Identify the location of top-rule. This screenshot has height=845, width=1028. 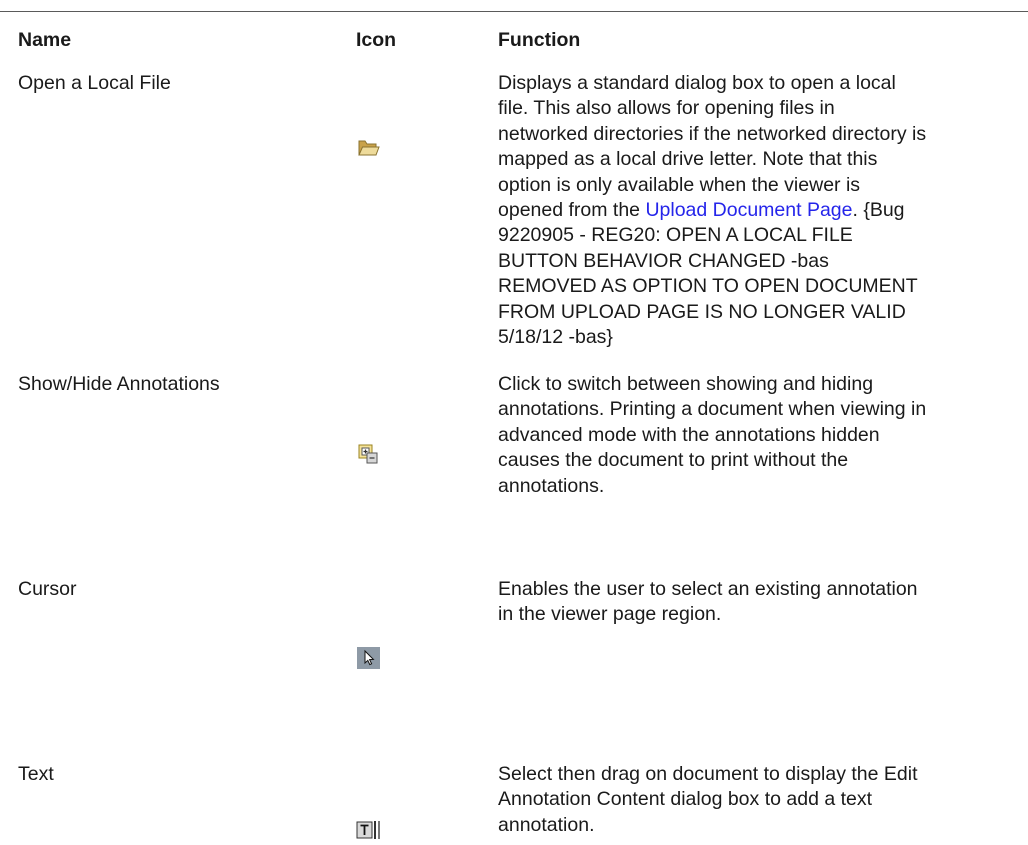
(514, 11).